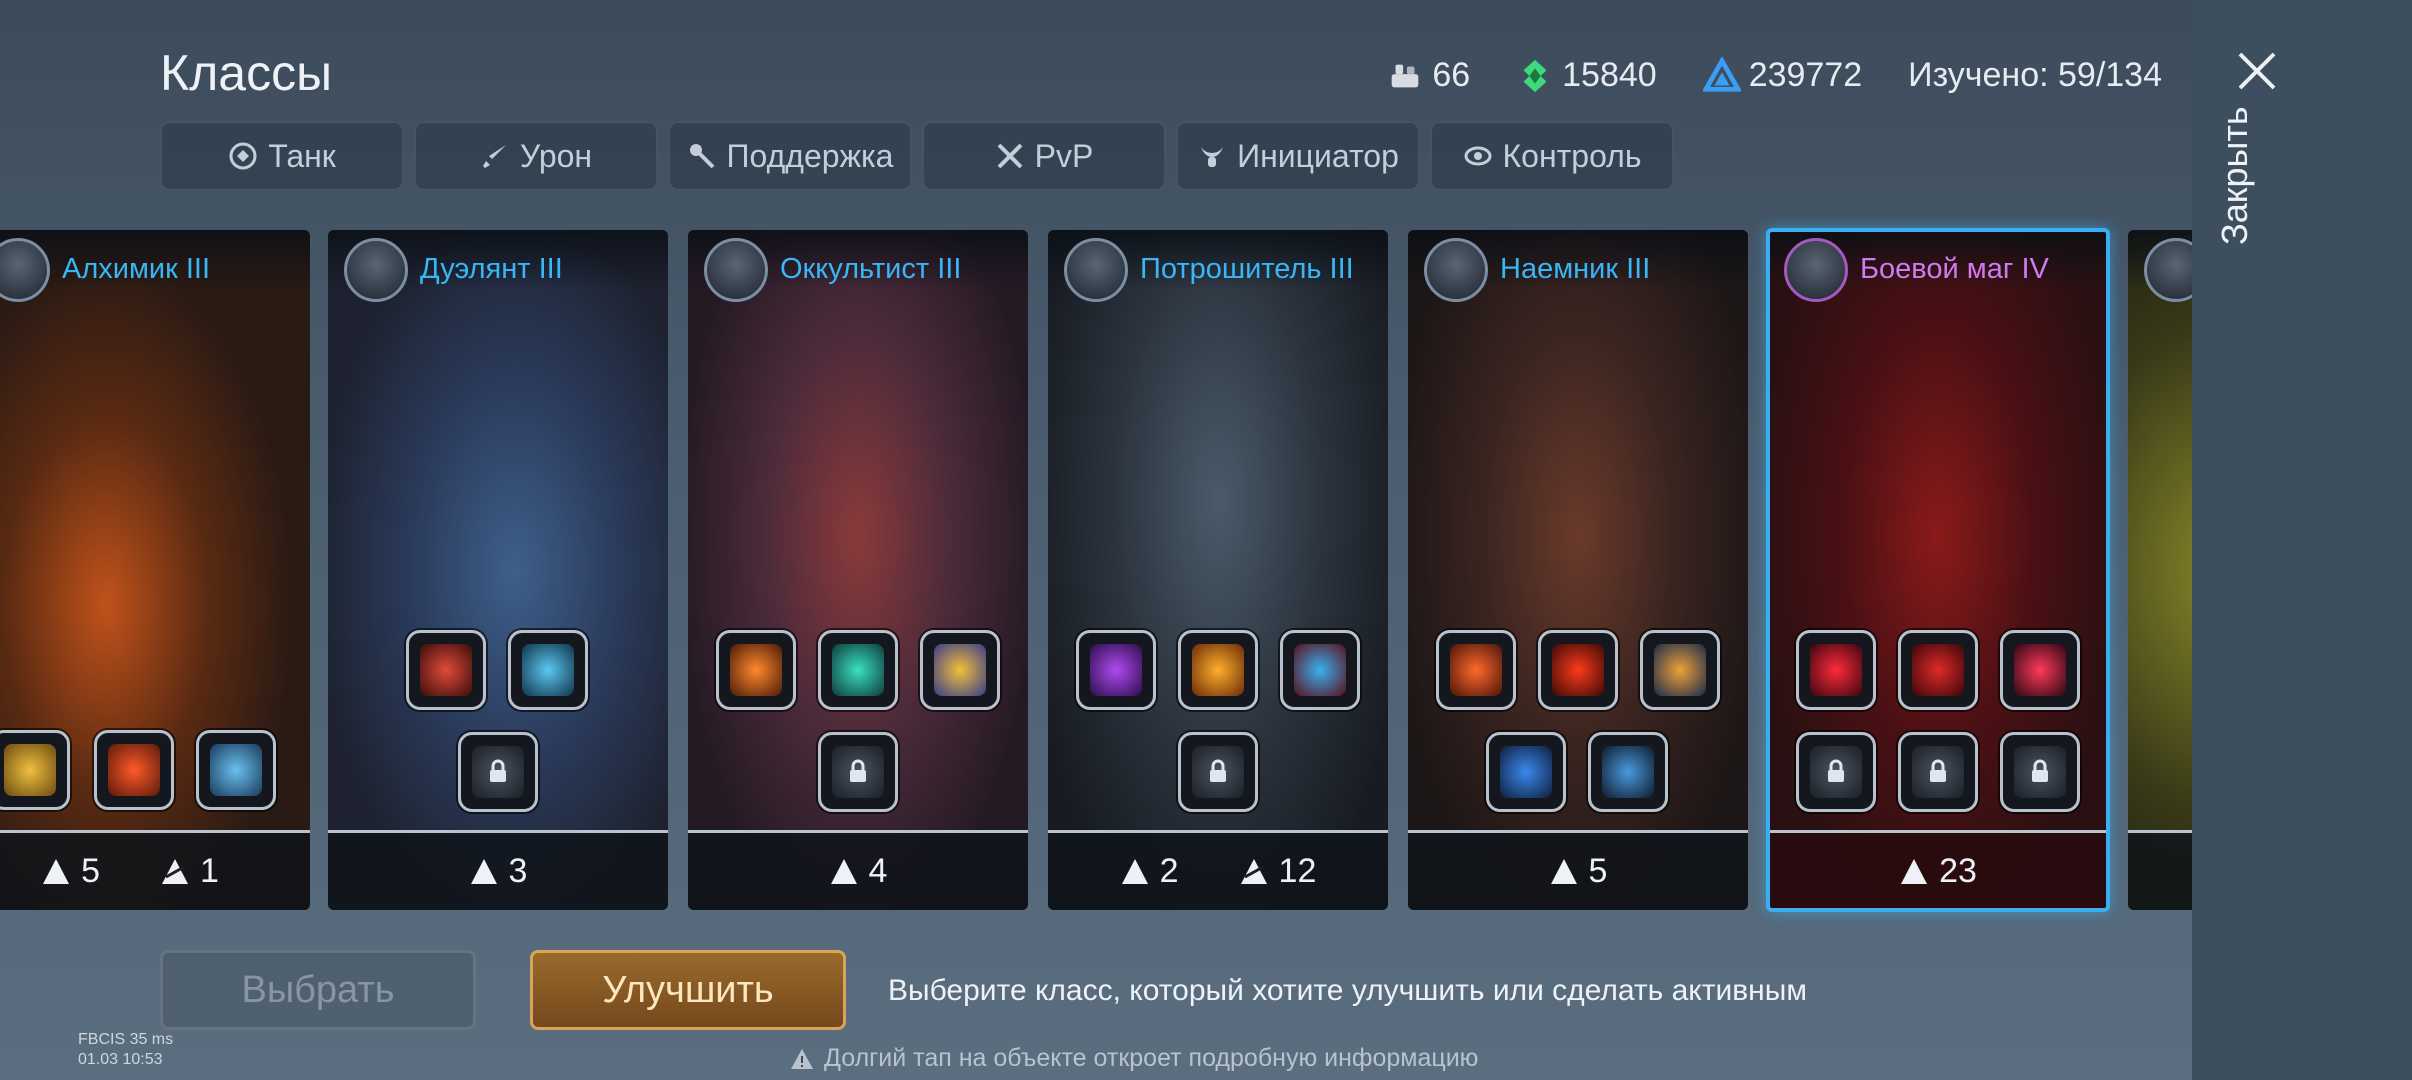 Image resolution: width=2412 pixels, height=1080 pixels. I want to click on tab-label: PvP, so click(1064, 155).